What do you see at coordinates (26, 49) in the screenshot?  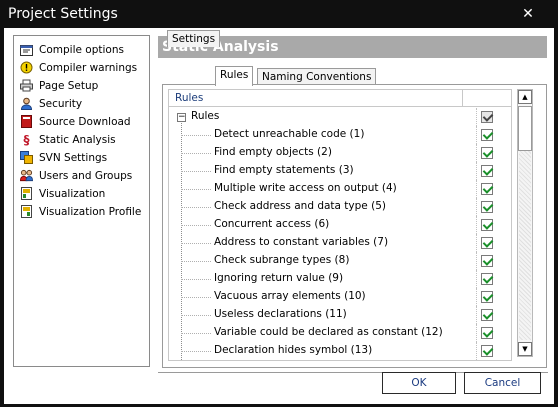 I see `compile-options-icon` at bounding box center [26, 49].